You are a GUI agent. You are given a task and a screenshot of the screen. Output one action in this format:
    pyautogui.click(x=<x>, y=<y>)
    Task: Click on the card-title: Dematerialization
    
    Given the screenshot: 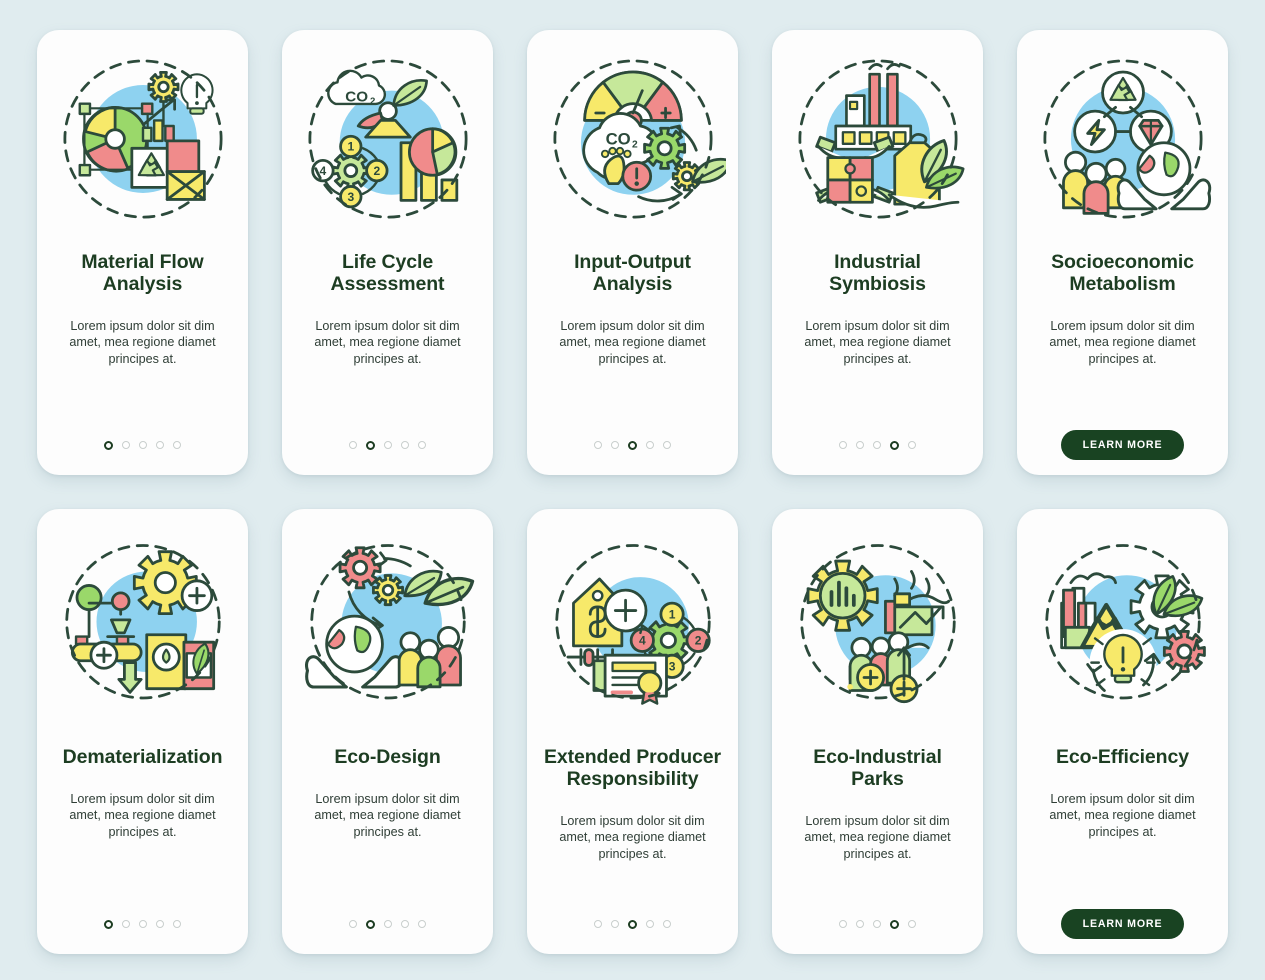 What is the action you would take?
    pyautogui.click(x=142, y=757)
    